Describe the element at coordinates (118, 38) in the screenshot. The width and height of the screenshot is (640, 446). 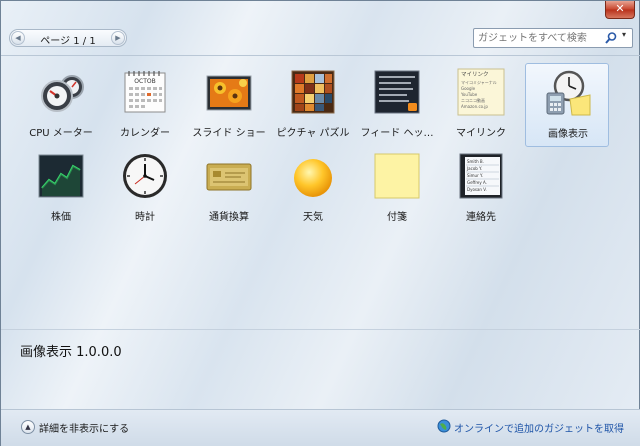
I see `next-page-button: ▶` at that location.